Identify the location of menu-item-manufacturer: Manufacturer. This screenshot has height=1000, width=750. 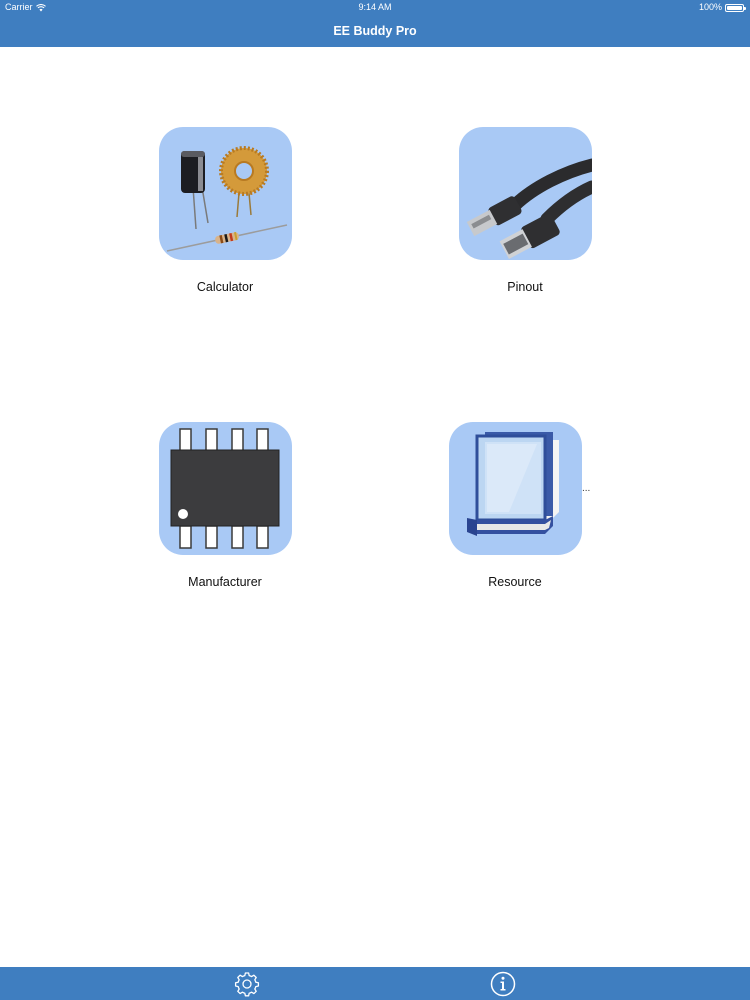
(225, 506).